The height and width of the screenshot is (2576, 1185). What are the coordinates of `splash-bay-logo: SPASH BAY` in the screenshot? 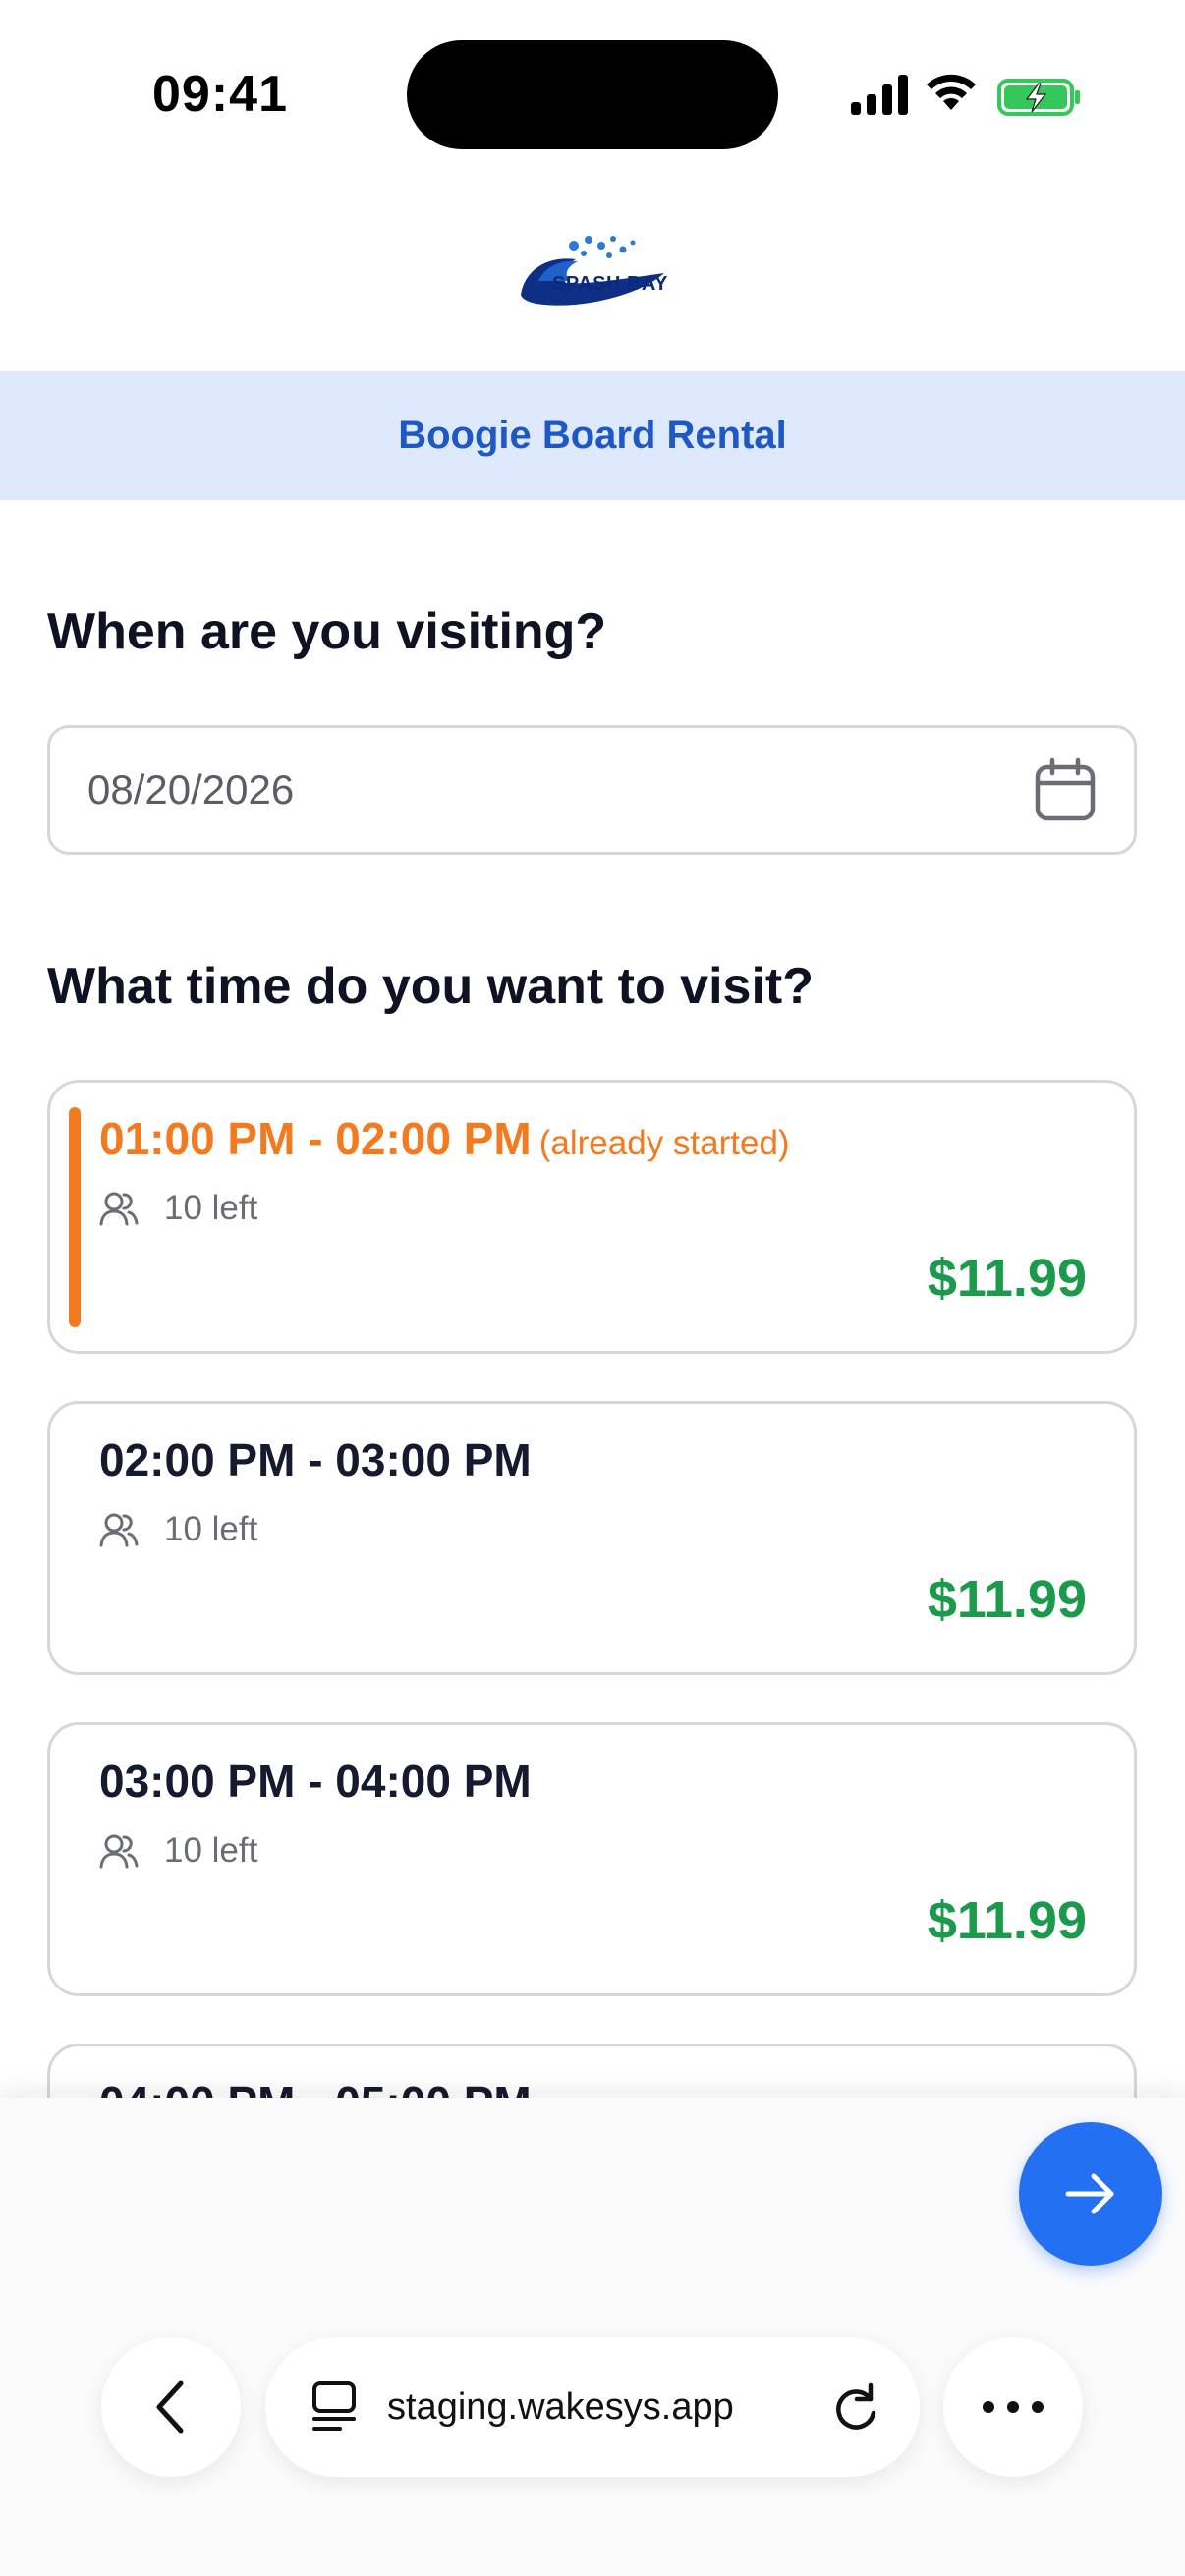 It's located at (594, 272).